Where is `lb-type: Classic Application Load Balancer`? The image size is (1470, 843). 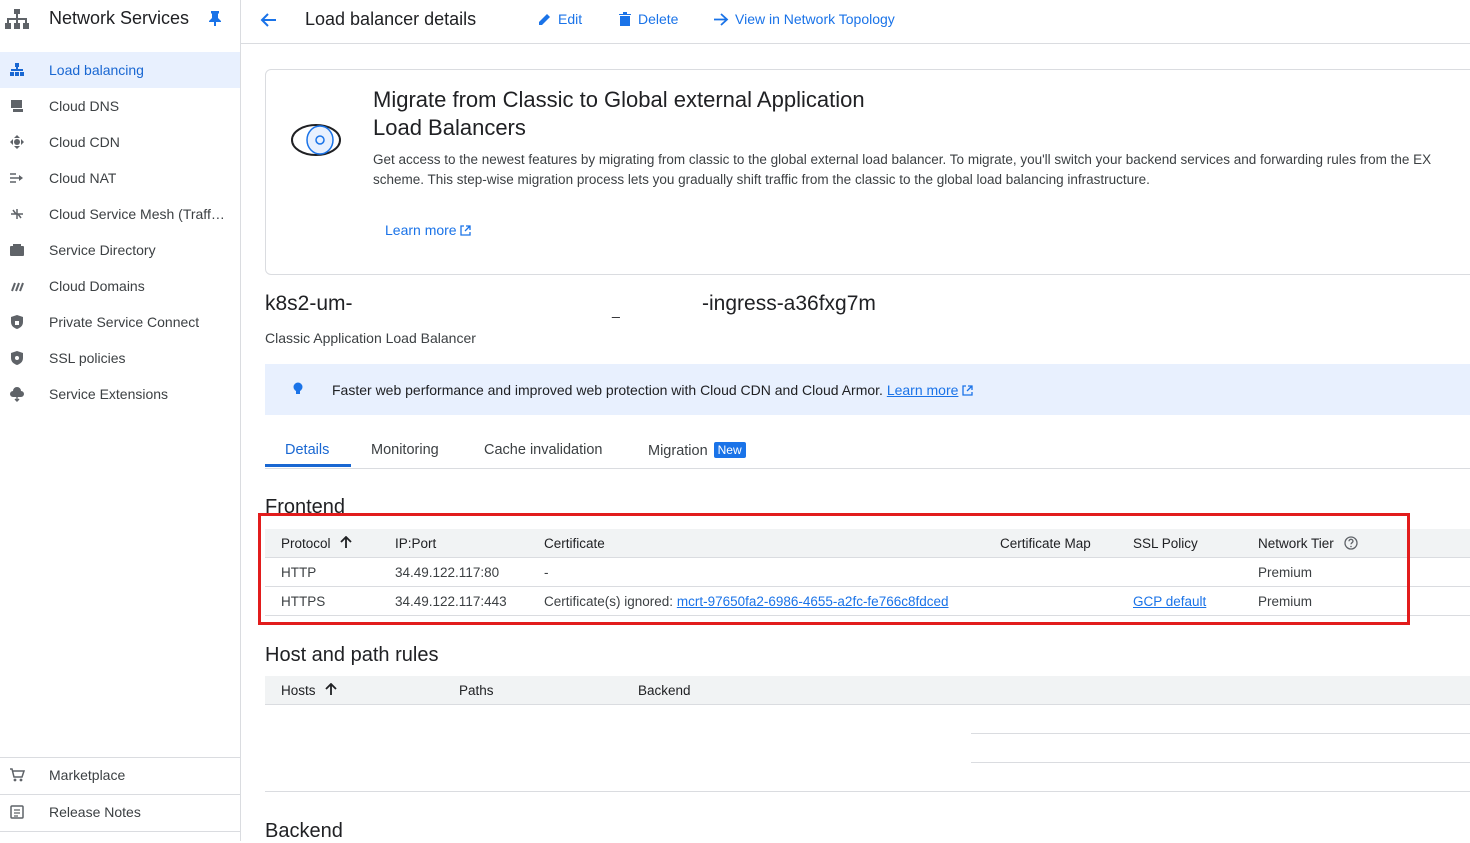
lb-type: Classic Application Load Balancer is located at coordinates (370, 338).